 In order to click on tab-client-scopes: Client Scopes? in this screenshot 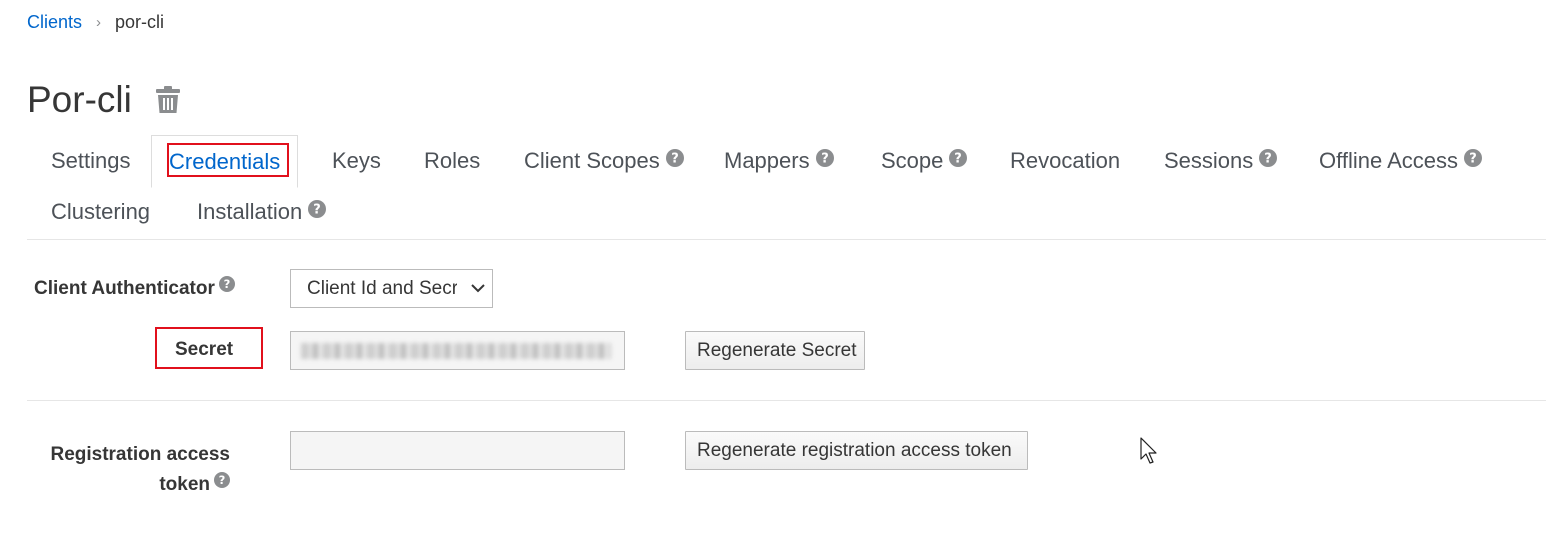, I will do `click(604, 161)`.